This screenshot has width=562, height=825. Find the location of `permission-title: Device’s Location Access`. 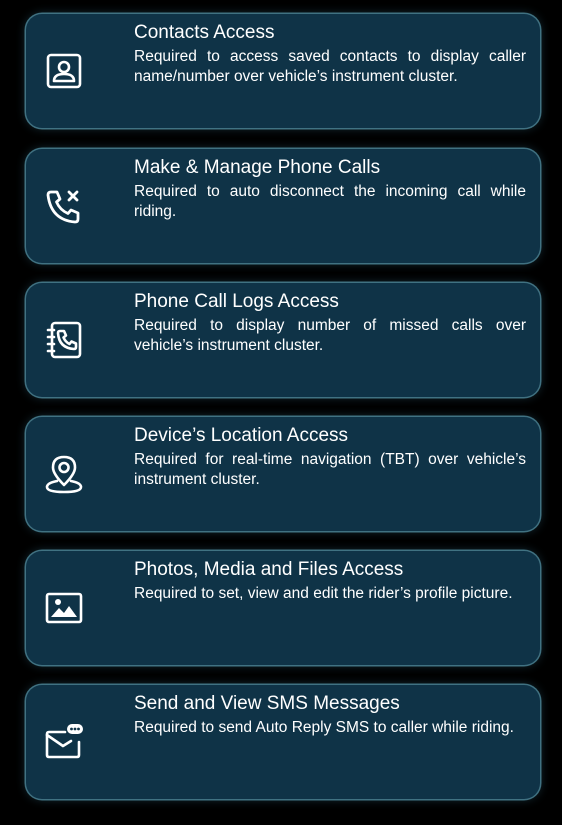

permission-title: Device’s Location Access is located at coordinates (241, 435).